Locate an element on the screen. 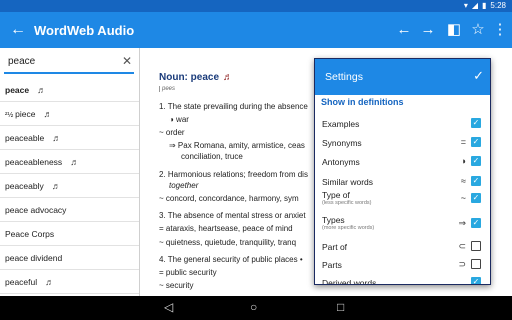  setting-option-row: Antonyms ◑ ✓ is located at coordinates (402, 161).